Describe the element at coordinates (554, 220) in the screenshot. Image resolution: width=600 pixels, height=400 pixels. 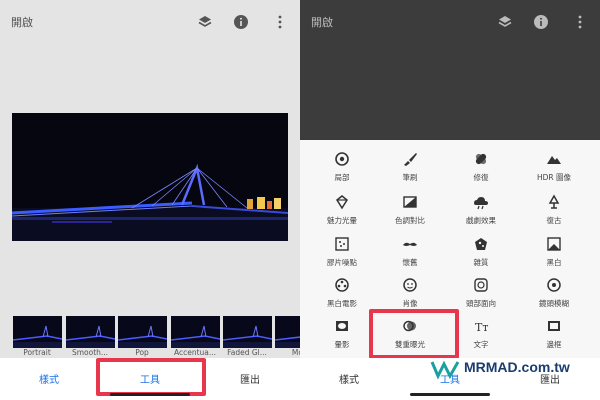
I see `tool-label: 復古` at that location.